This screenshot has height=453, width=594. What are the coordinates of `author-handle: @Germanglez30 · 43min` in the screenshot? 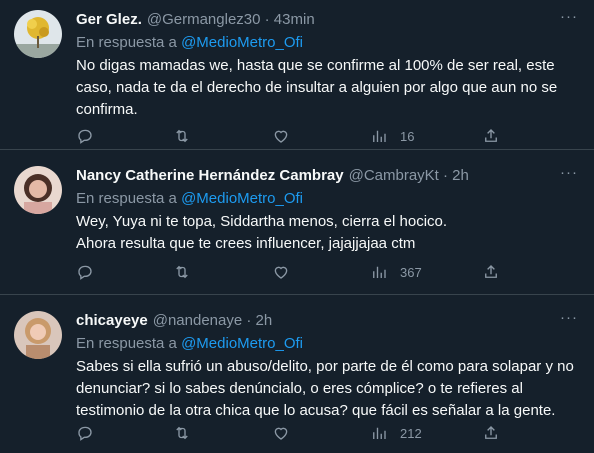 It's located at (231, 20).